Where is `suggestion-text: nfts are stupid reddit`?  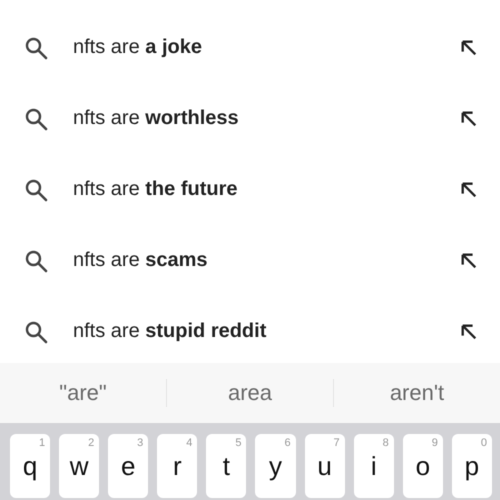
suggestion-text: nfts are stupid reddit is located at coordinates (170, 331).